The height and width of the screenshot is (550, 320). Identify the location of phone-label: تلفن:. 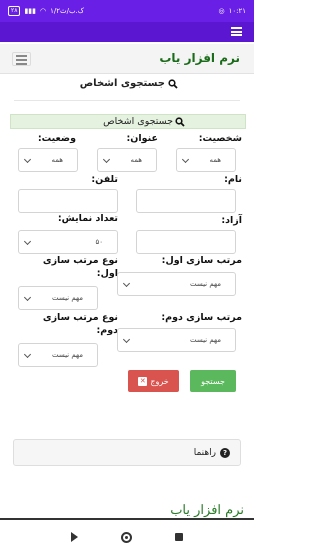
(104, 179).